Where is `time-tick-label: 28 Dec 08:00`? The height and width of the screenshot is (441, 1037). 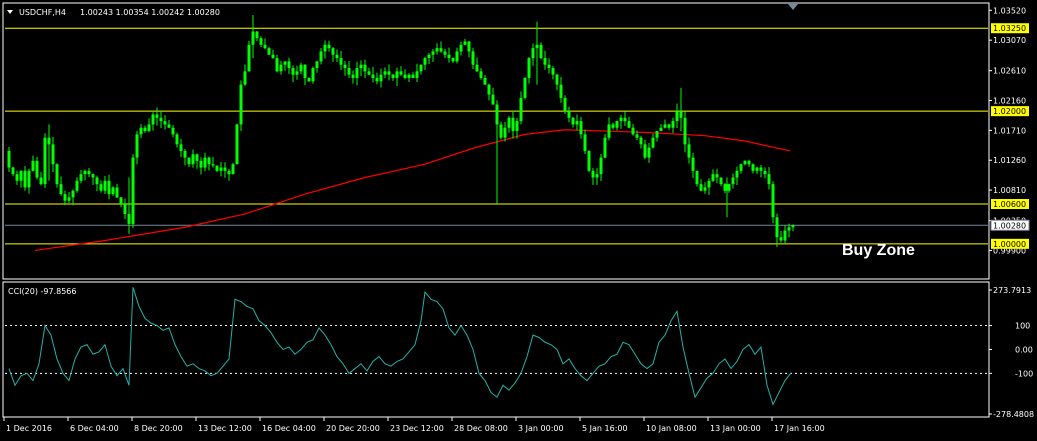 time-tick-label: 28 Dec 08:00 is located at coordinates (481, 428).